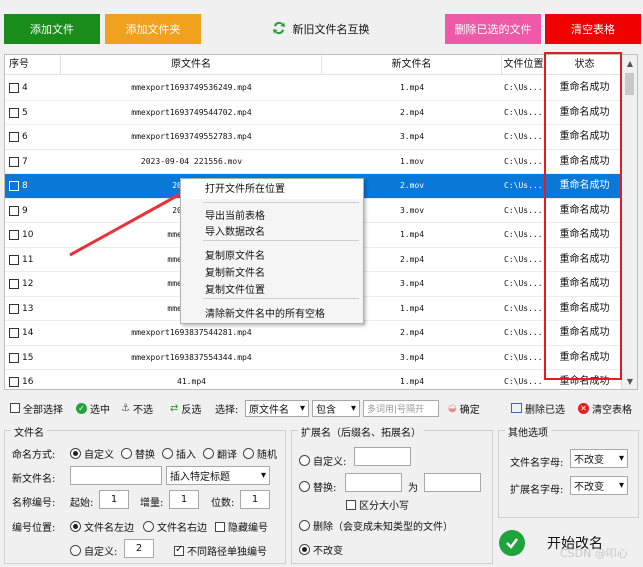 This screenshot has height=567, width=643. Describe the element at coordinates (235, 214) in the screenshot. I see `menu-export-table: 导出当前表格` at that location.